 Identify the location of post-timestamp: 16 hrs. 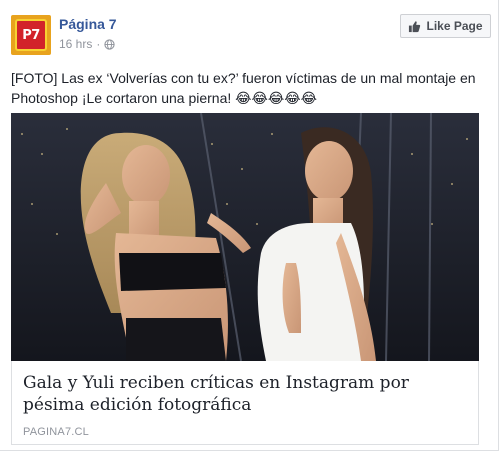
(75, 44).